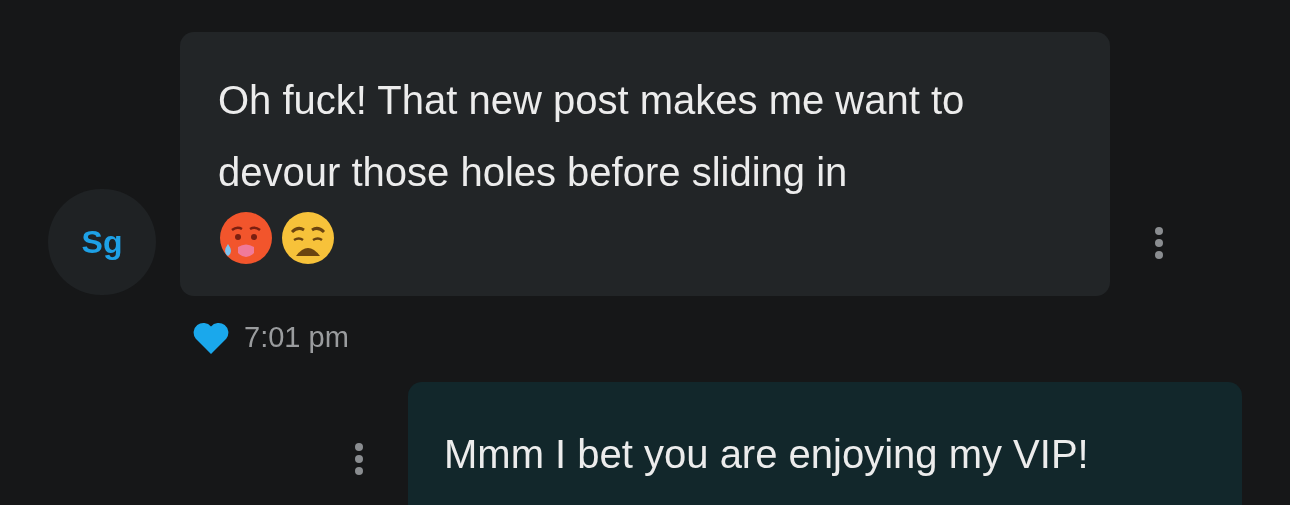 The width and height of the screenshot is (1290, 505). I want to click on message-text: Mmm I bet you are enjoying my VIP!, so click(767, 454).